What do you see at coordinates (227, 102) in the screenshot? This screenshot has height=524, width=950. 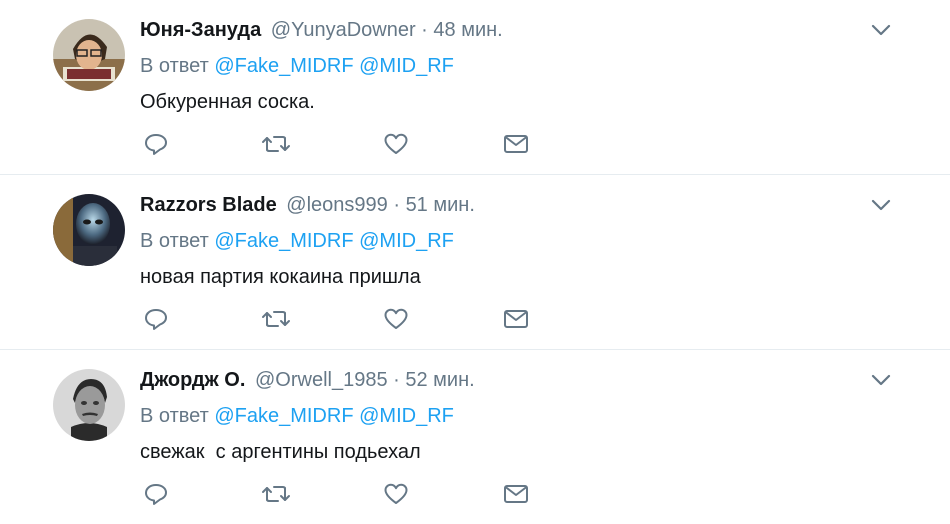 I see `tweet-text: Обкуренная соска.` at bounding box center [227, 102].